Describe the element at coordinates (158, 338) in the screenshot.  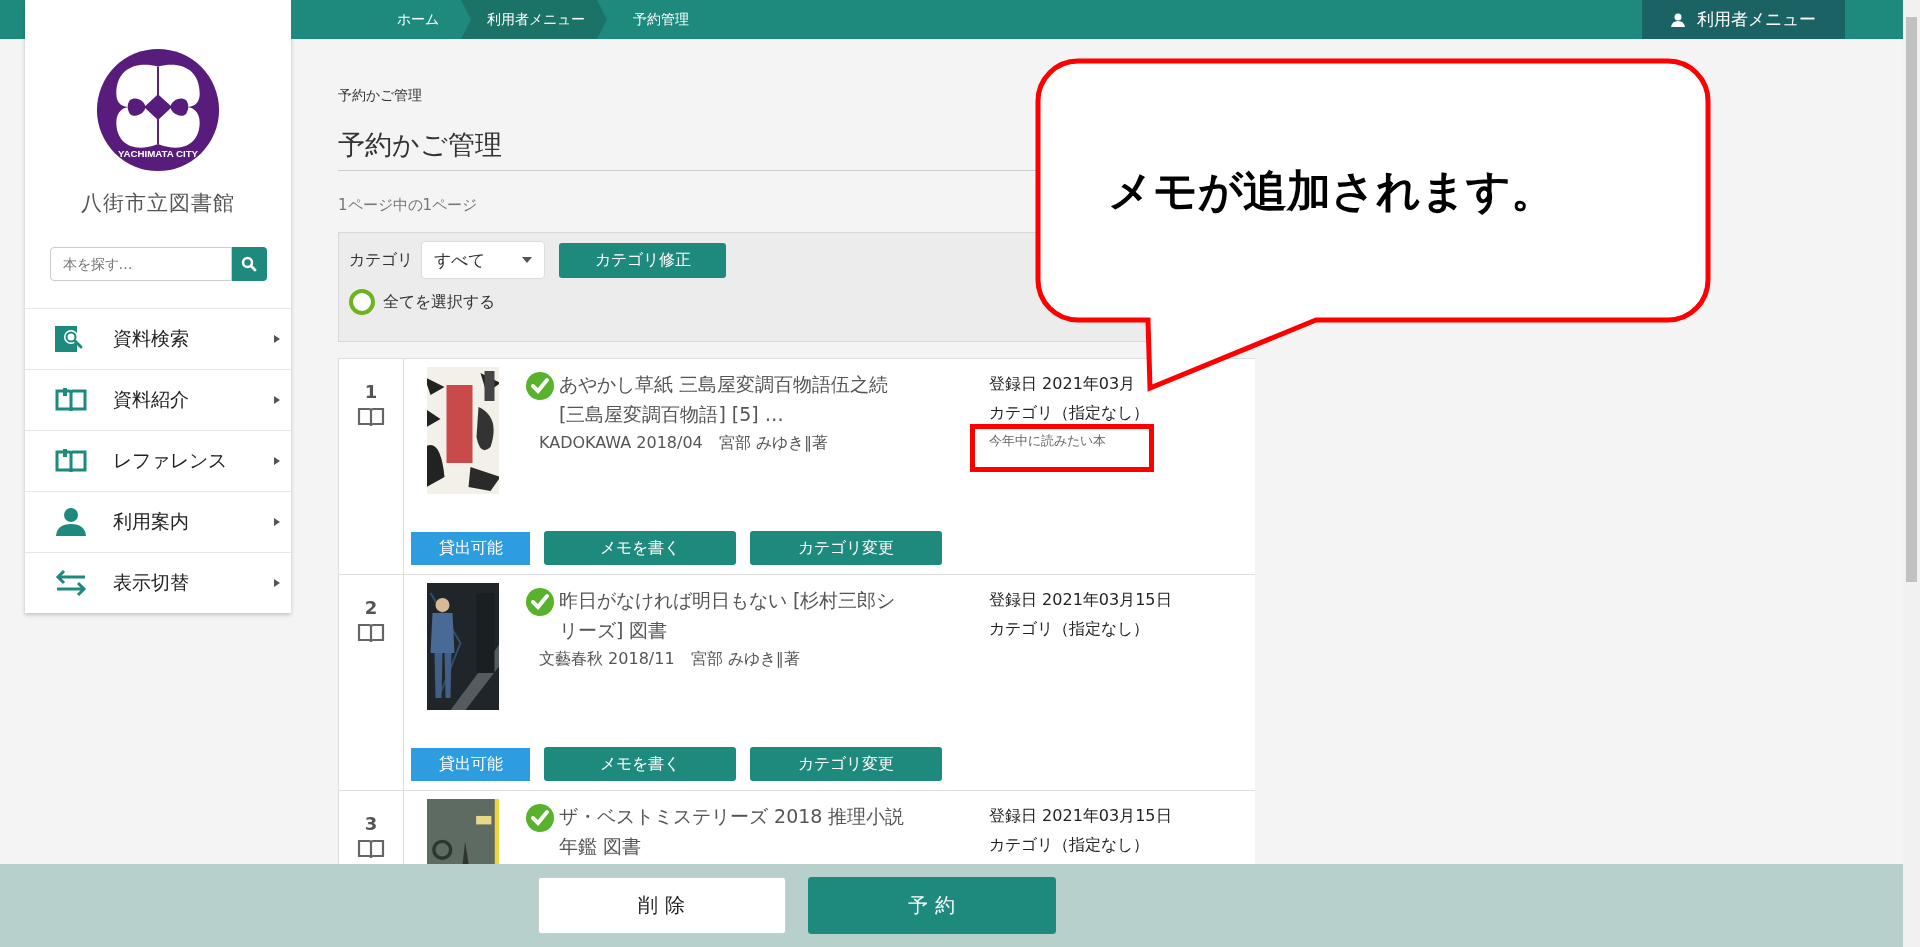
I see `menu-item: 資料検索` at that location.